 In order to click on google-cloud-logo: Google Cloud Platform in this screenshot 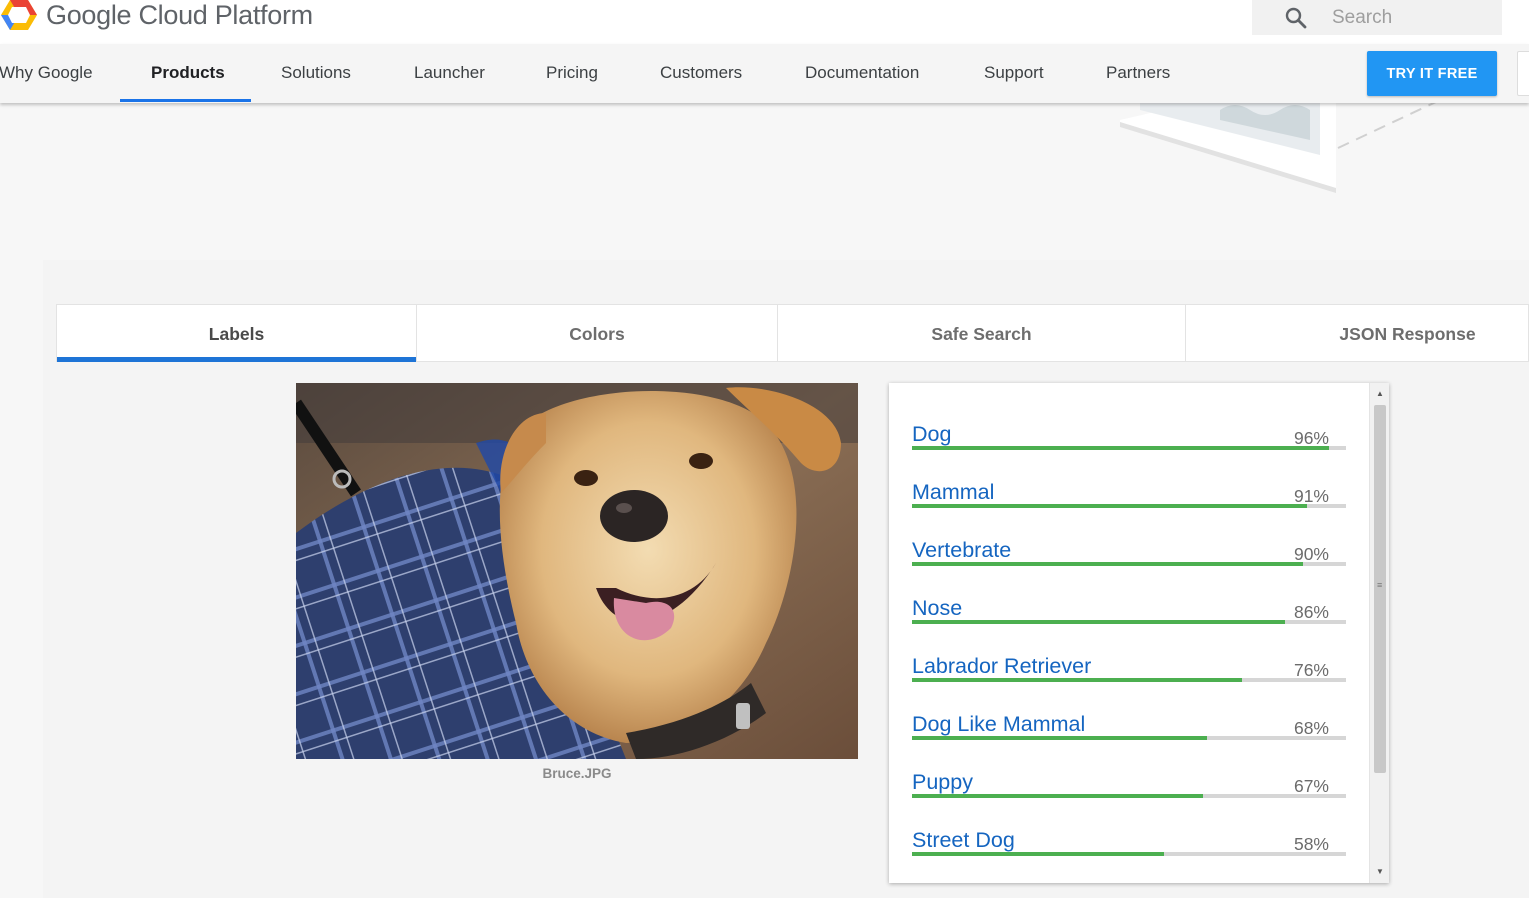, I will do `click(156, 16)`.